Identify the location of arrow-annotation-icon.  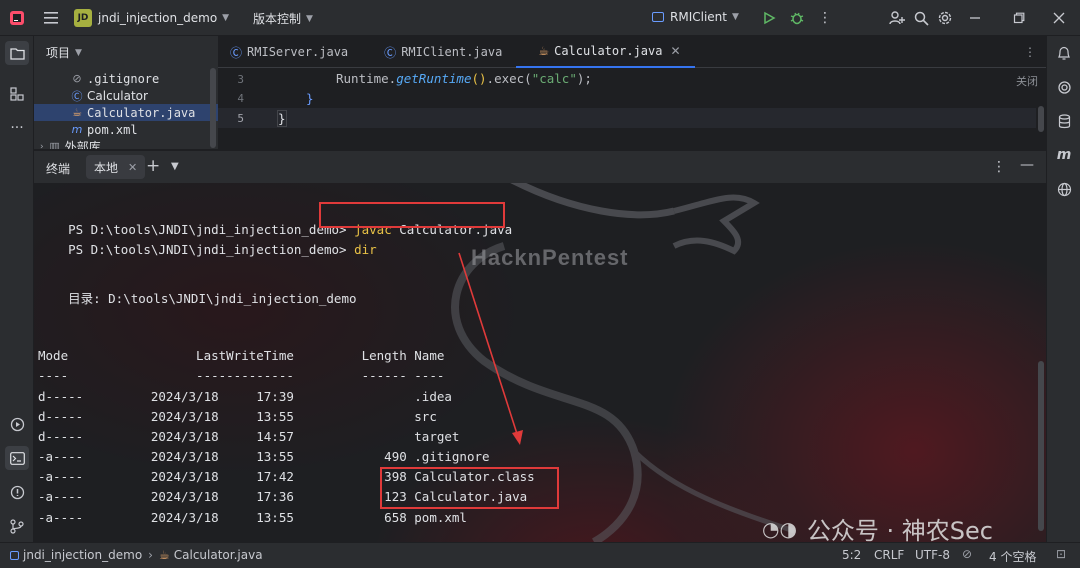
(490, 348).